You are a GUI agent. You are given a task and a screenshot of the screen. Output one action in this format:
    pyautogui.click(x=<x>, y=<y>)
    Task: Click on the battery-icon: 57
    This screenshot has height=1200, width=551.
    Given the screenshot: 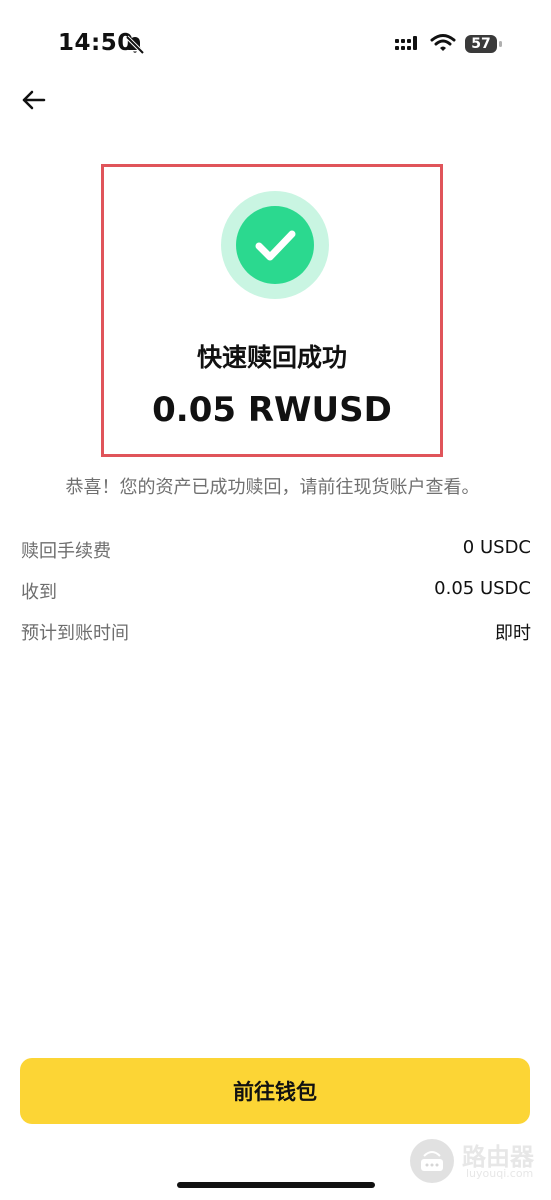 What is the action you would take?
    pyautogui.click(x=484, y=44)
    